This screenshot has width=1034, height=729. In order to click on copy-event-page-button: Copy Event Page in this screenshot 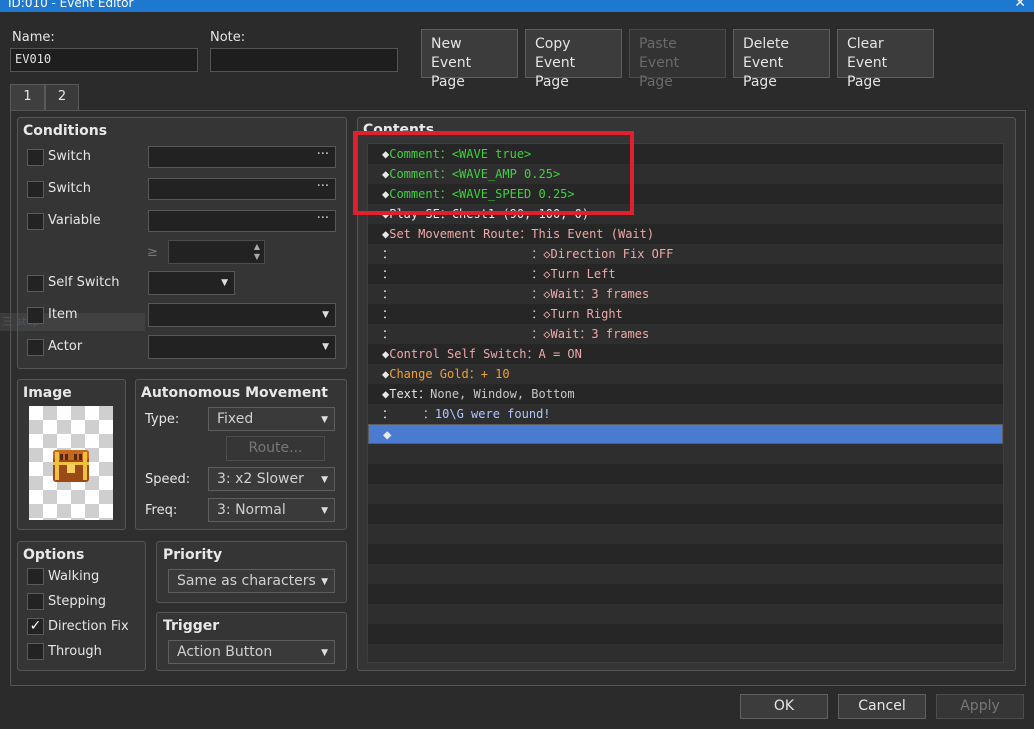, I will do `click(573, 59)`.